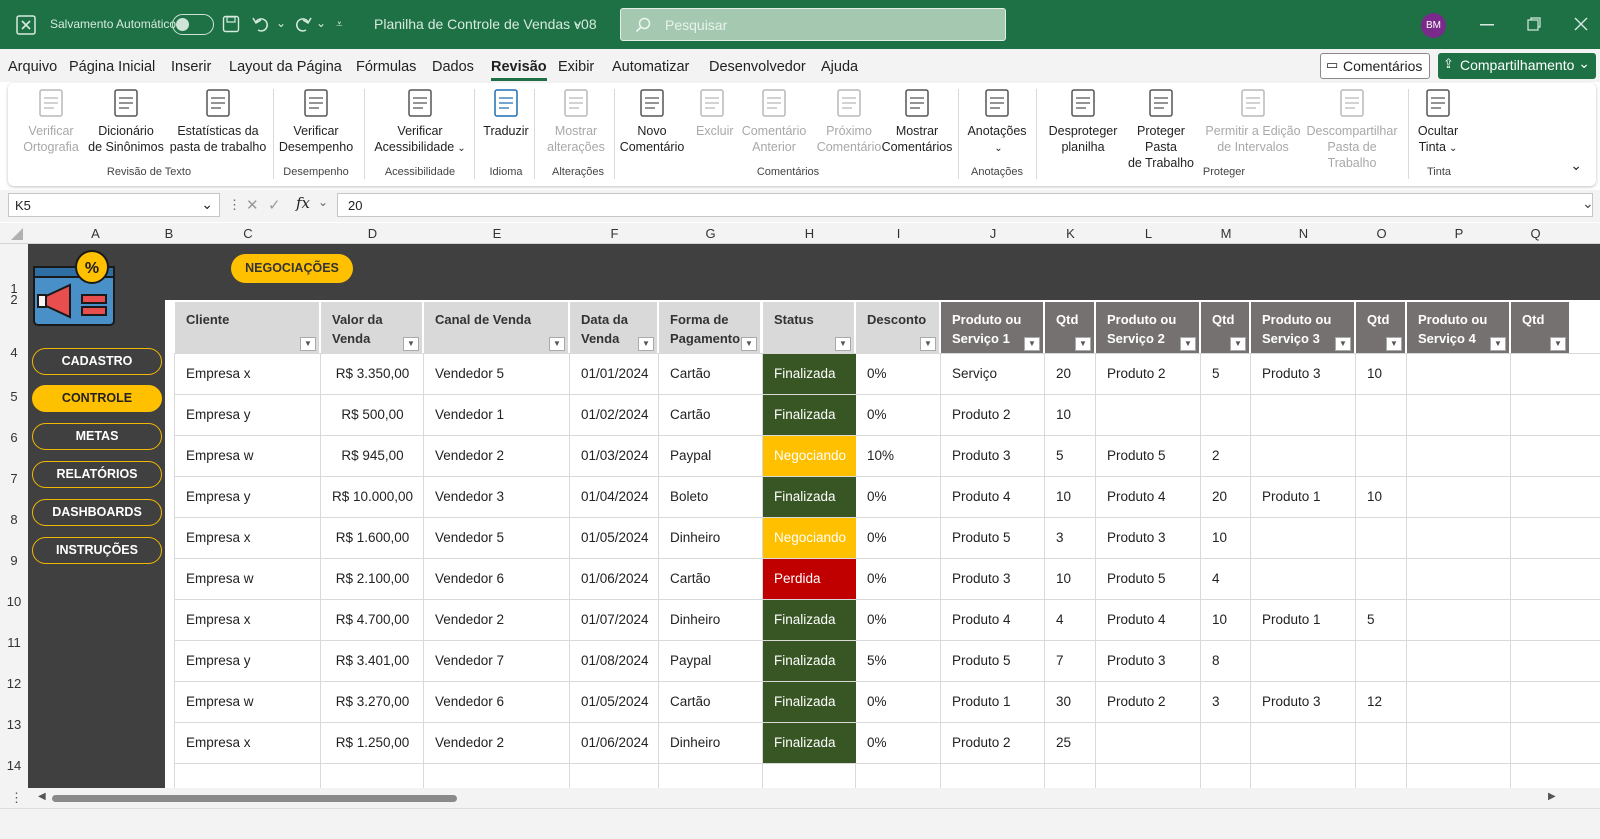 This screenshot has width=1600, height=839. What do you see at coordinates (1552, 796) in the screenshot?
I see `scroll-right-icon: ▶` at bounding box center [1552, 796].